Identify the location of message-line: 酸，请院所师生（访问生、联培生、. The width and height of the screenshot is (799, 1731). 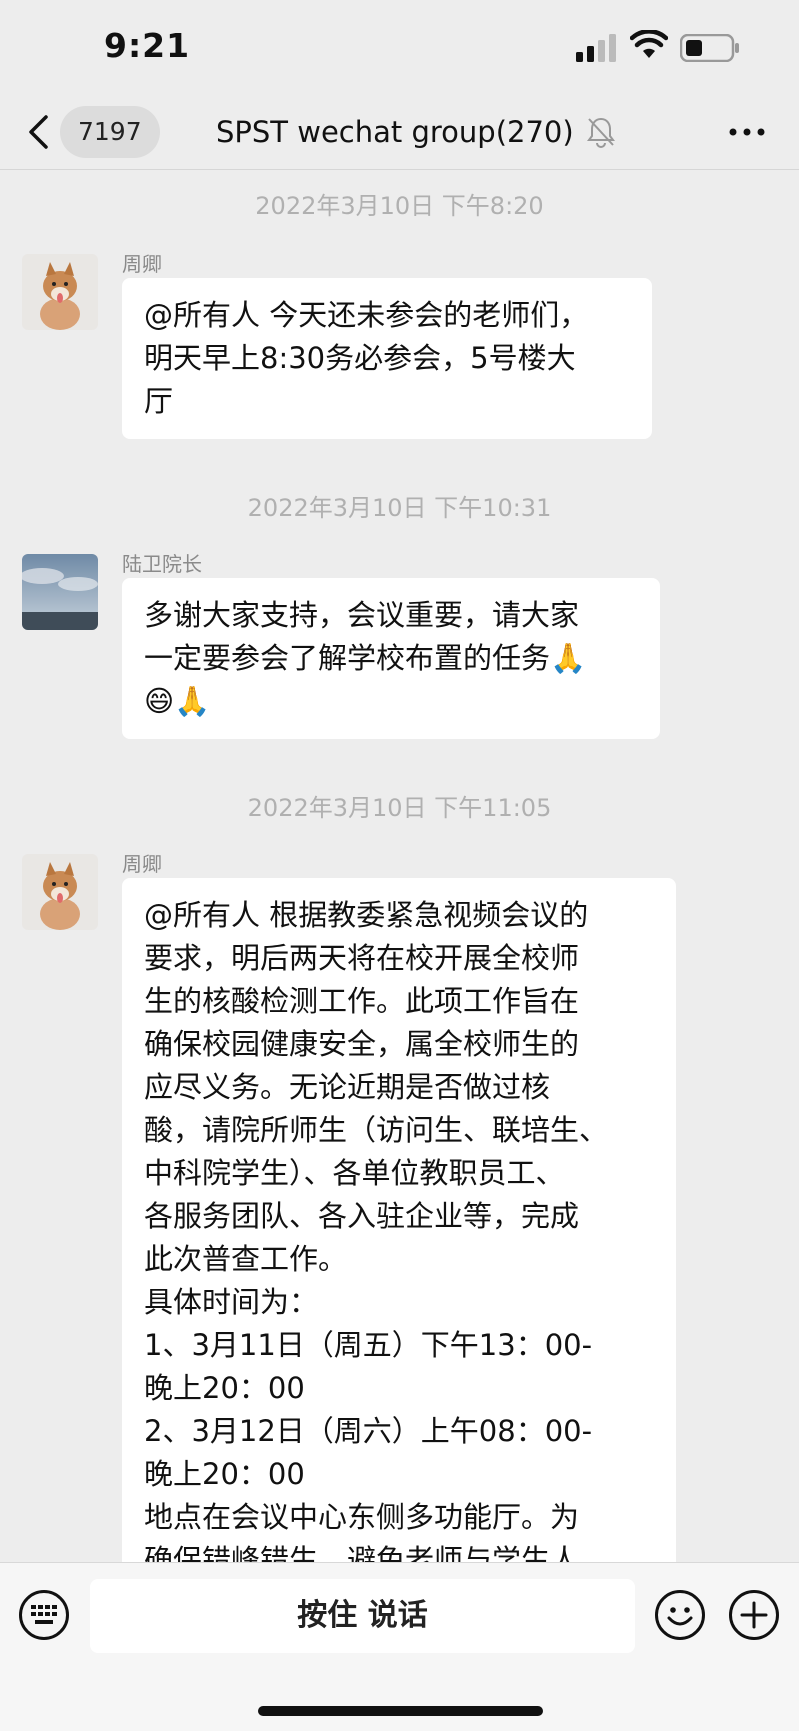
(376, 1130).